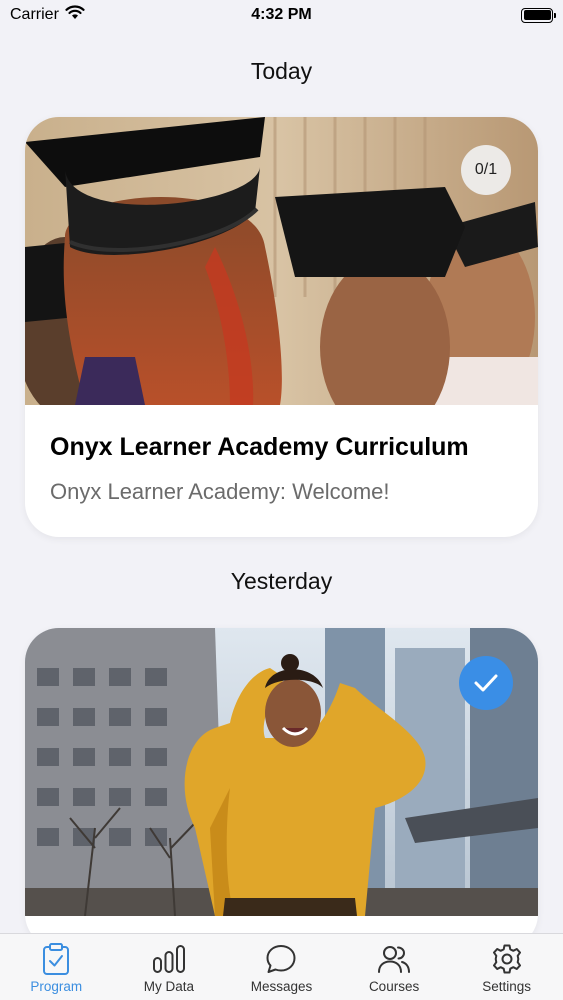 This screenshot has width=563, height=1000. Describe the element at coordinates (34, 14) in the screenshot. I see `carrier-label: Carrier` at that location.